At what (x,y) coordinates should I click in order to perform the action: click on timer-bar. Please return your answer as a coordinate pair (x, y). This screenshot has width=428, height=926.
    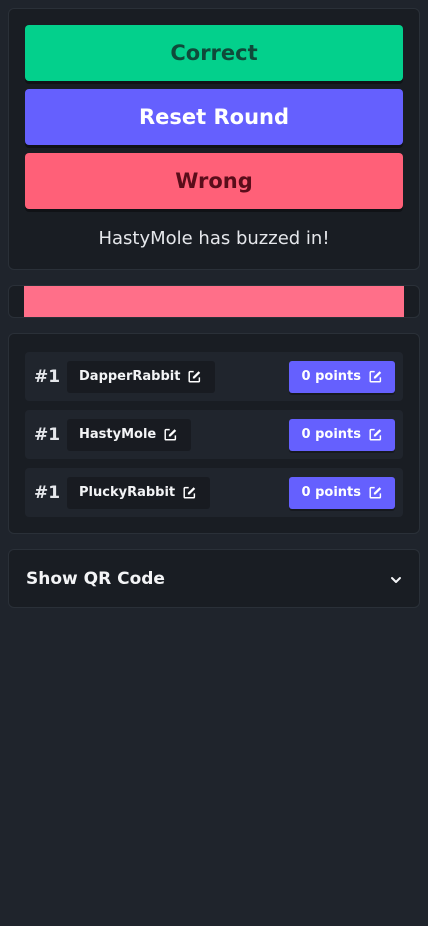
    Looking at the image, I should click on (214, 301).